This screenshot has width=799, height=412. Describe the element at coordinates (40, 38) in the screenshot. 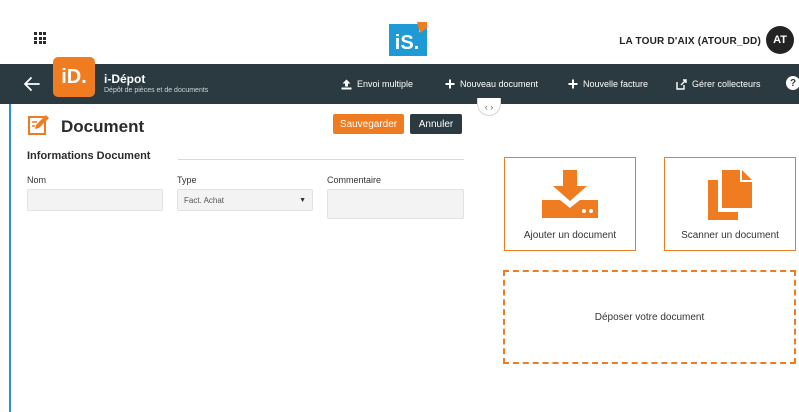

I see `apps-grid-icon` at that location.